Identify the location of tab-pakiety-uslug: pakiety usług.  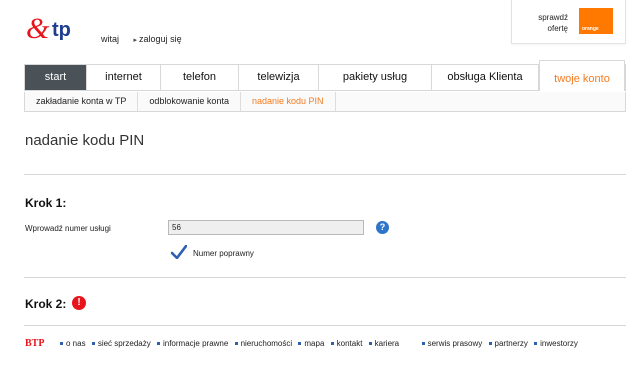
(375, 77).